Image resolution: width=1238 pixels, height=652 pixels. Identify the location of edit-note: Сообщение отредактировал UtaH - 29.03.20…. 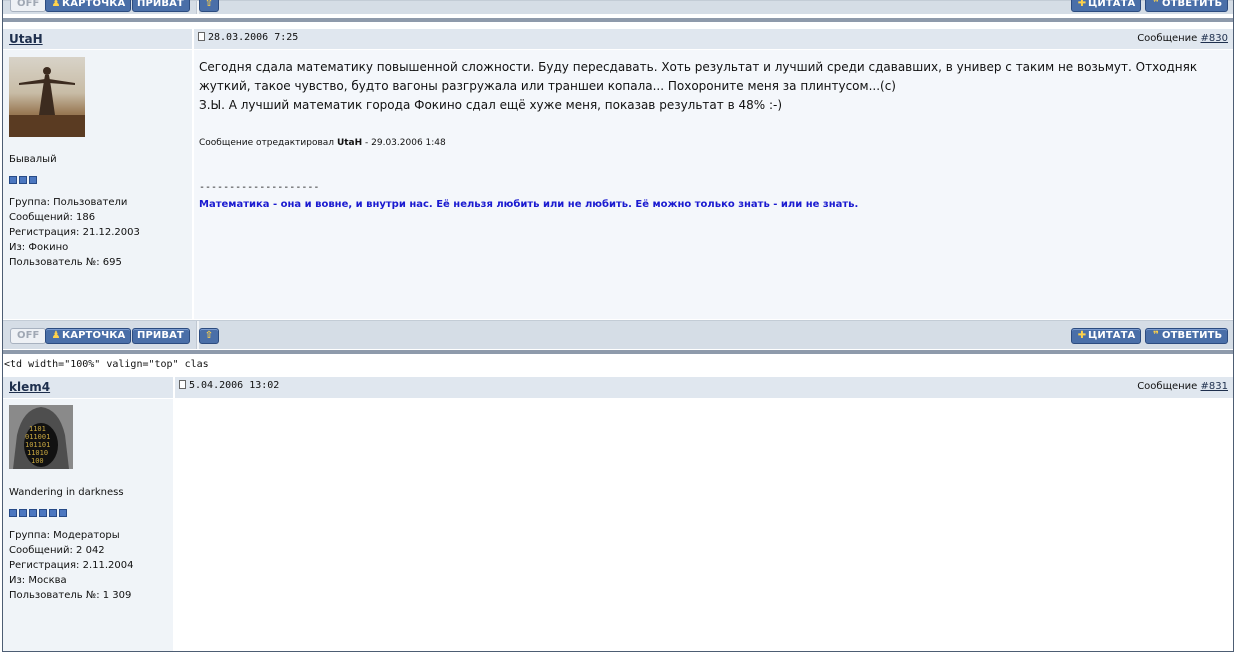
(322, 143).